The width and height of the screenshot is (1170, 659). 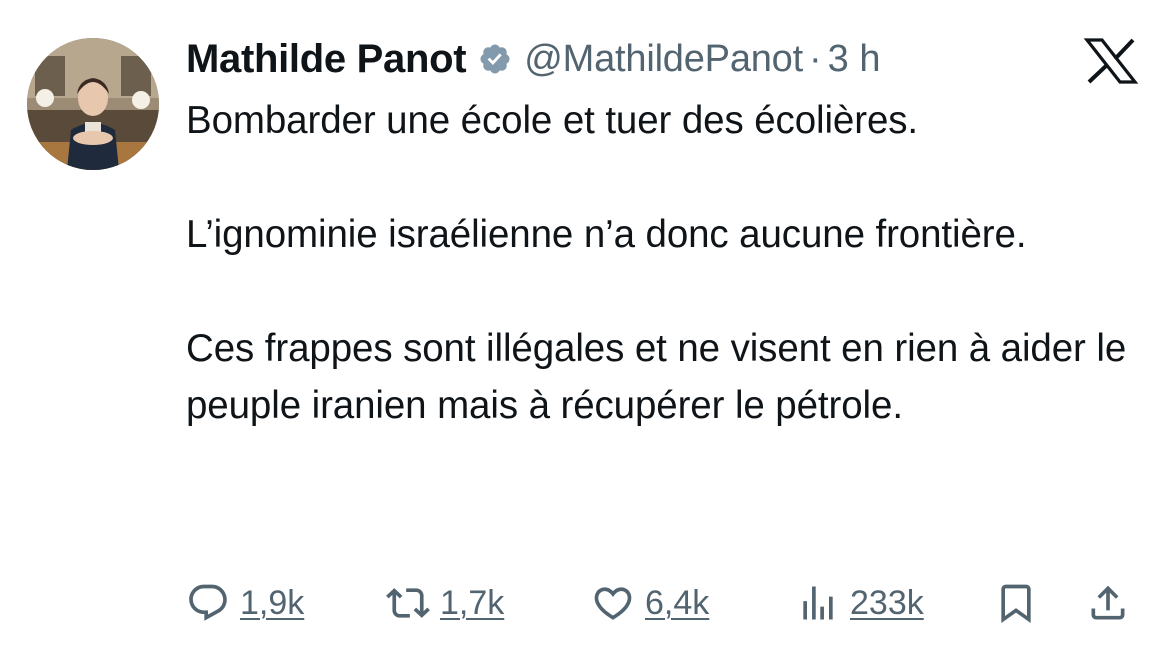 I want to click on author-handle: @MathildePanot, so click(x=663, y=59).